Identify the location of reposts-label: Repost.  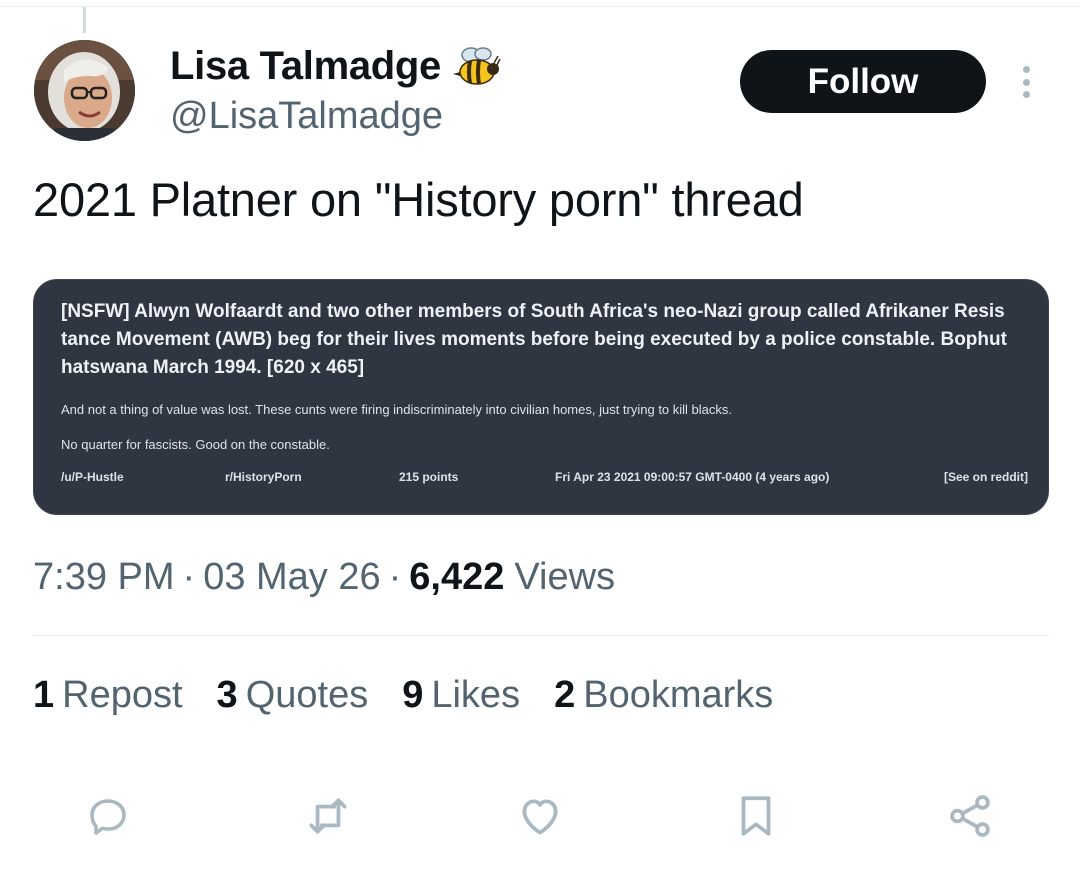
(122, 695).